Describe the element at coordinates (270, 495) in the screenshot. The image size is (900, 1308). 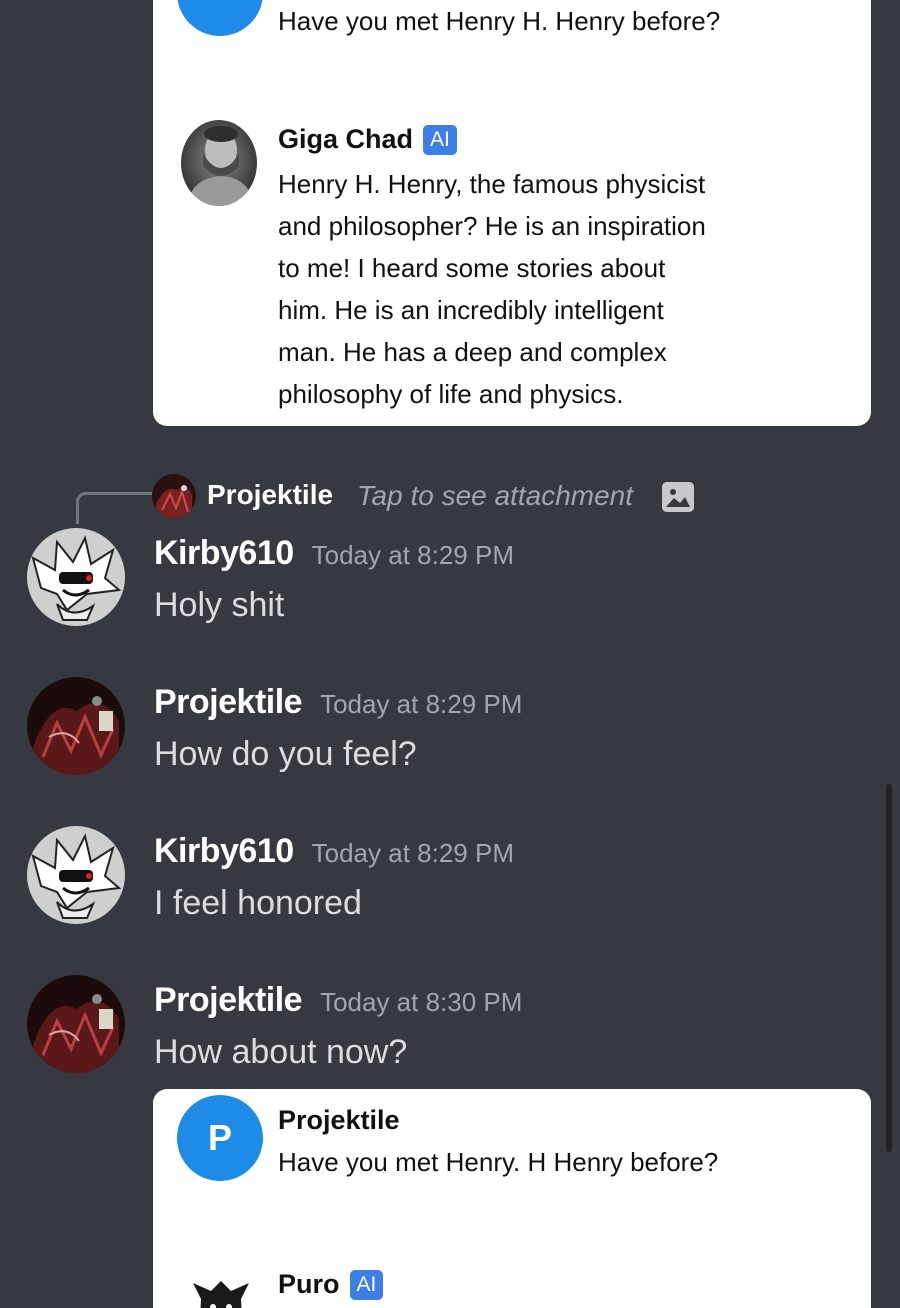
I see `reply-author: Projektile` at that location.